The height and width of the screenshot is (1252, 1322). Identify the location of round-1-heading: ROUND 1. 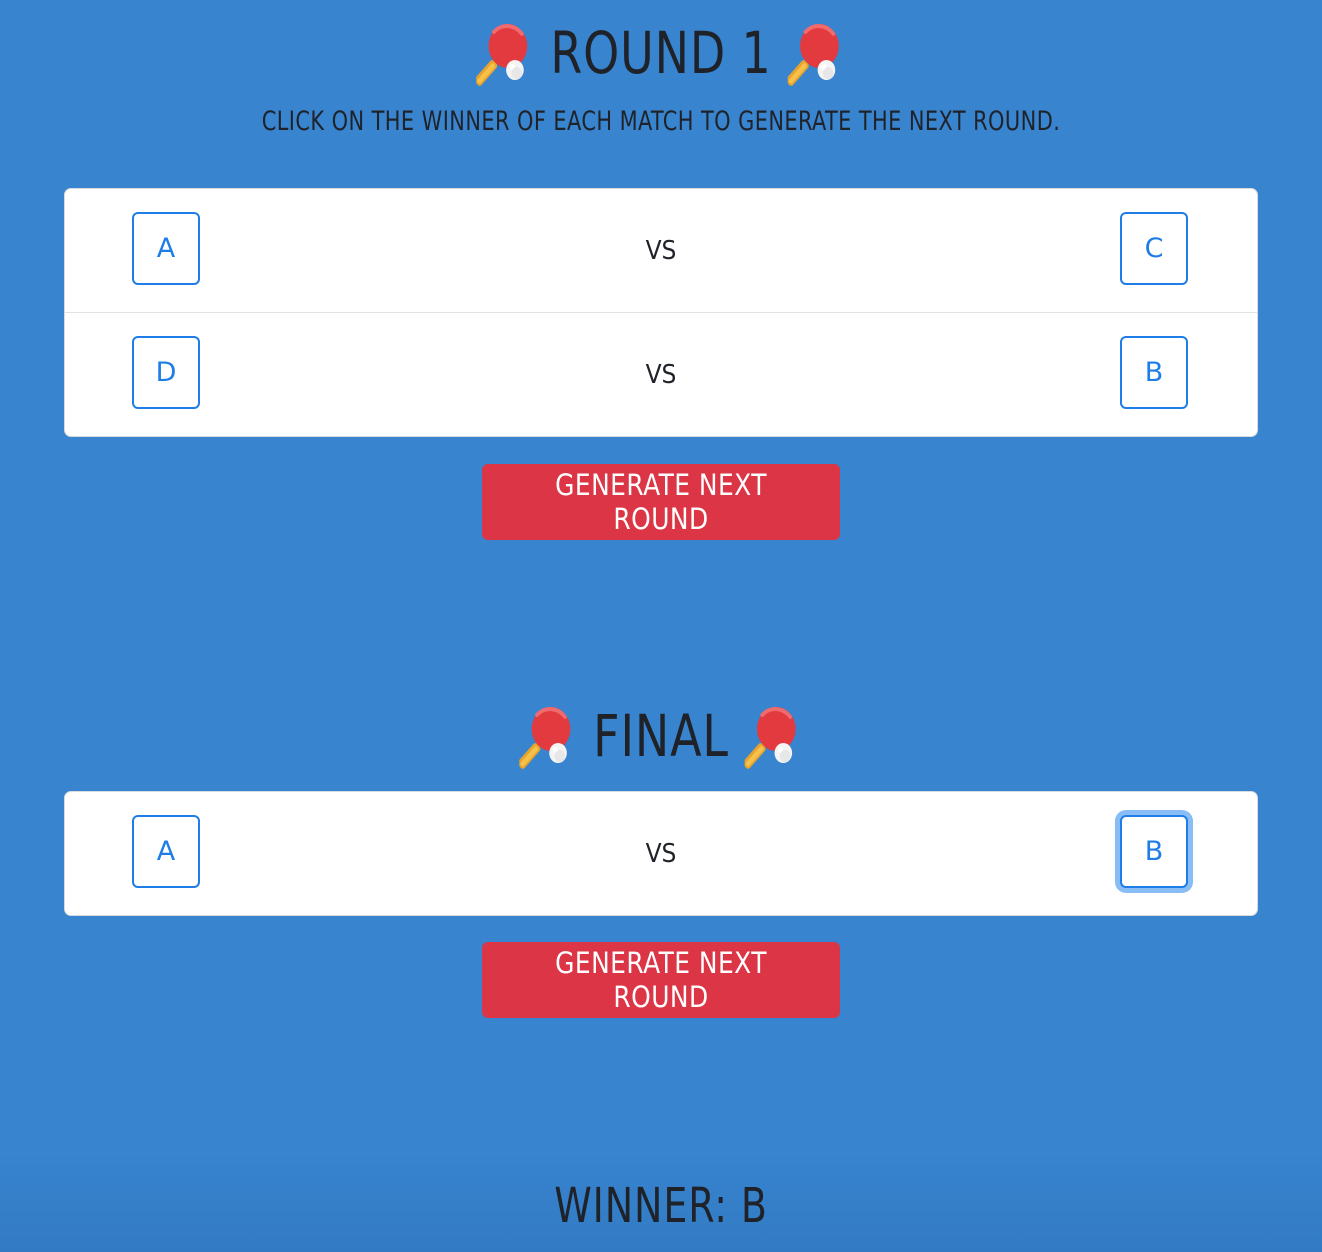
(660, 53).